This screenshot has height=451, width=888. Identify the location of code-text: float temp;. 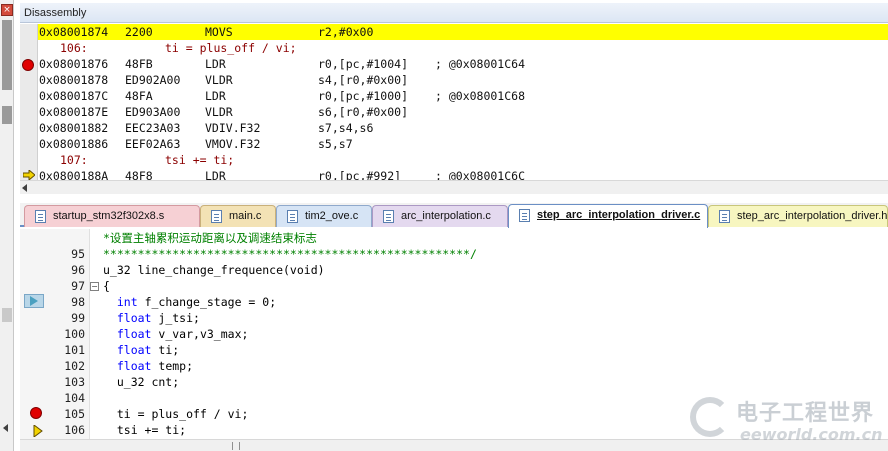
(148, 366).